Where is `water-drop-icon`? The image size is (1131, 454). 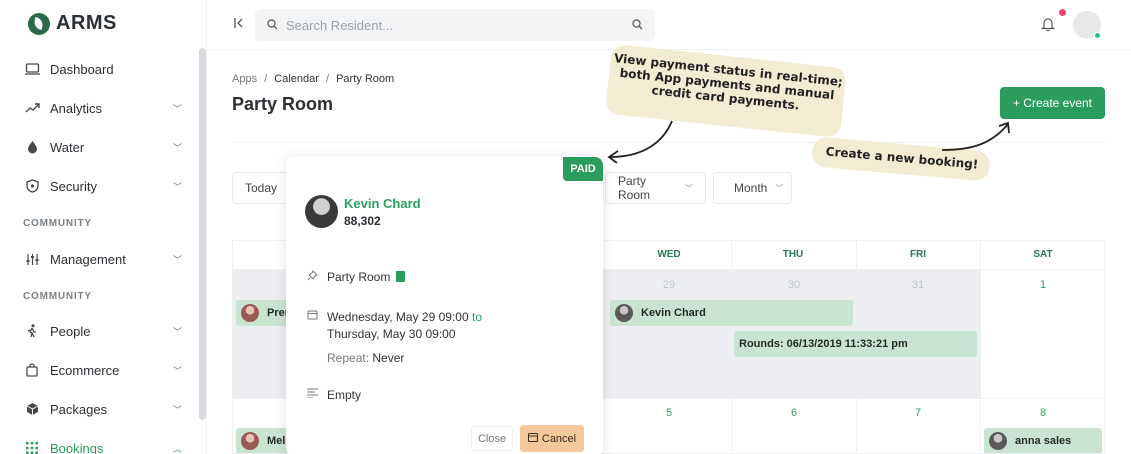
water-drop-icon is located at coordinates (32, 147).